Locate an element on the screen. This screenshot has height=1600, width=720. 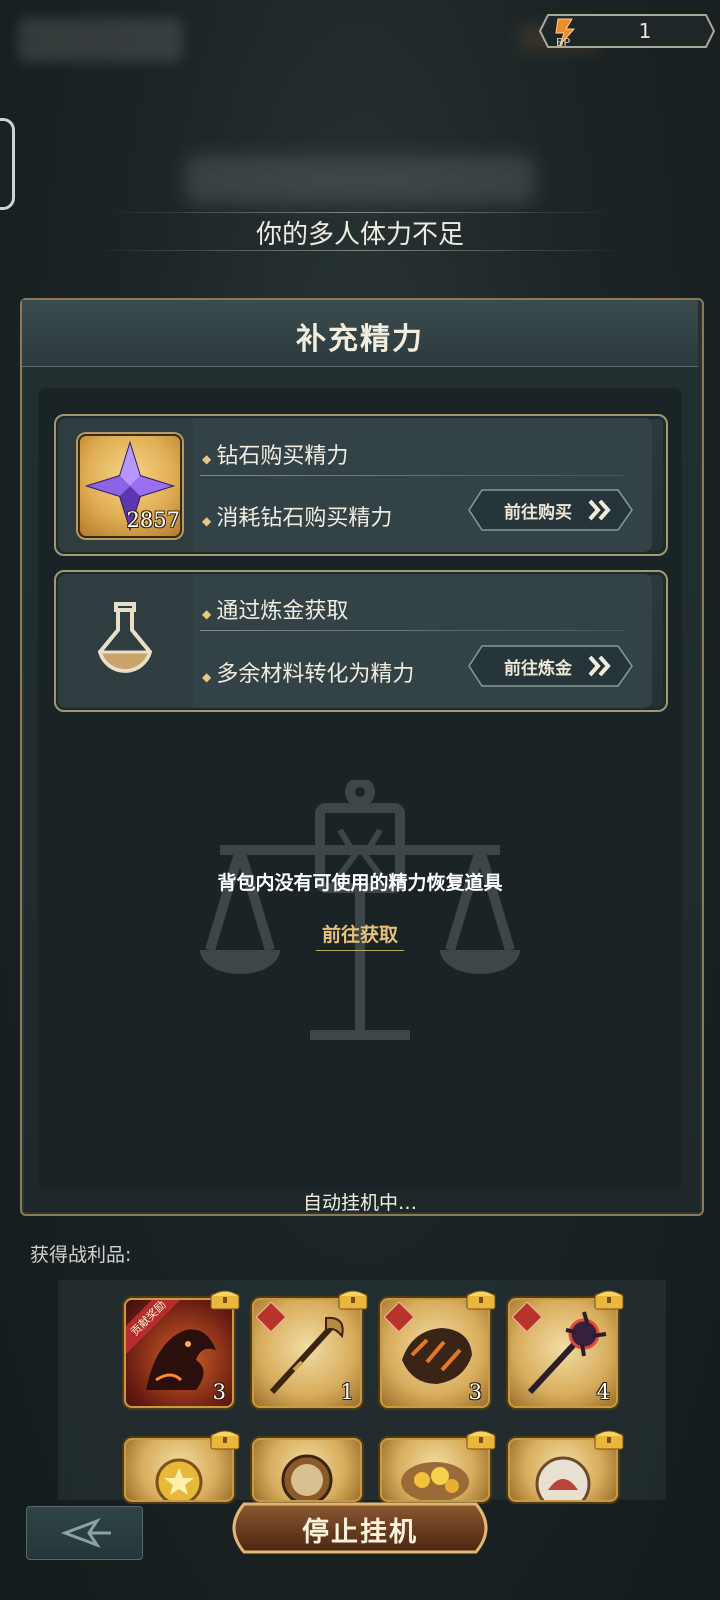
loot-item: 4 is located at coordinates (563, 1353).